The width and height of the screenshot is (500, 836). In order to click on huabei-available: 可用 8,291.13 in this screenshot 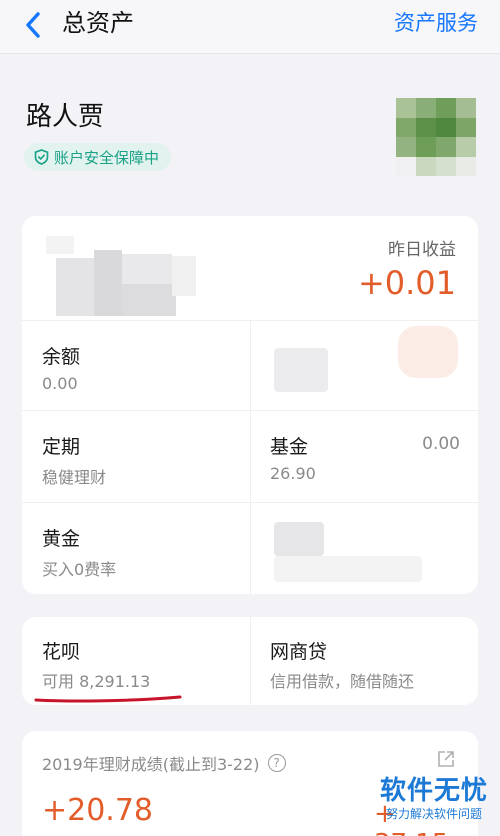, I will do `click(96, 681)`.